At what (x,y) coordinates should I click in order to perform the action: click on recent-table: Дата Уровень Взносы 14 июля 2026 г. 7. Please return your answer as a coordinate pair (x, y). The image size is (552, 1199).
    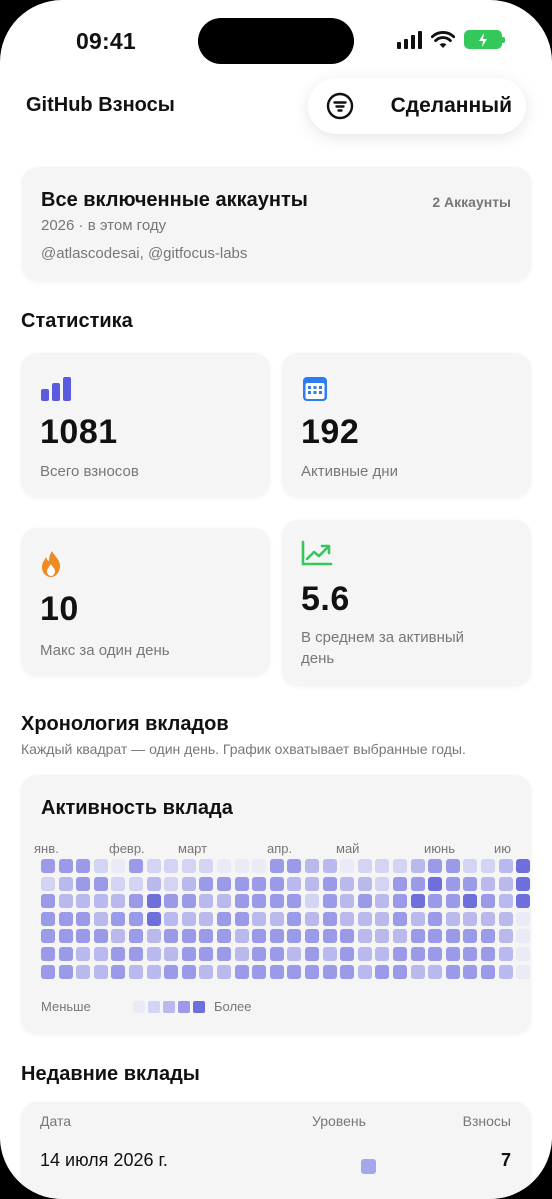
    Looking at the image, I should click on (276, 1150).